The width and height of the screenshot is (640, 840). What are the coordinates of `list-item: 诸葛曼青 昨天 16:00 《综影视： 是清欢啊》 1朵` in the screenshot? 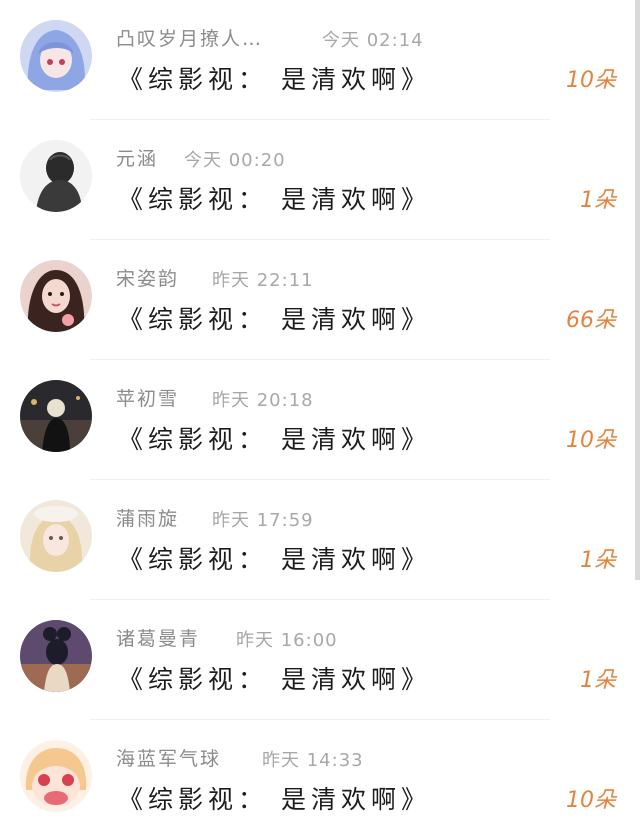 It's located at (320, 660).